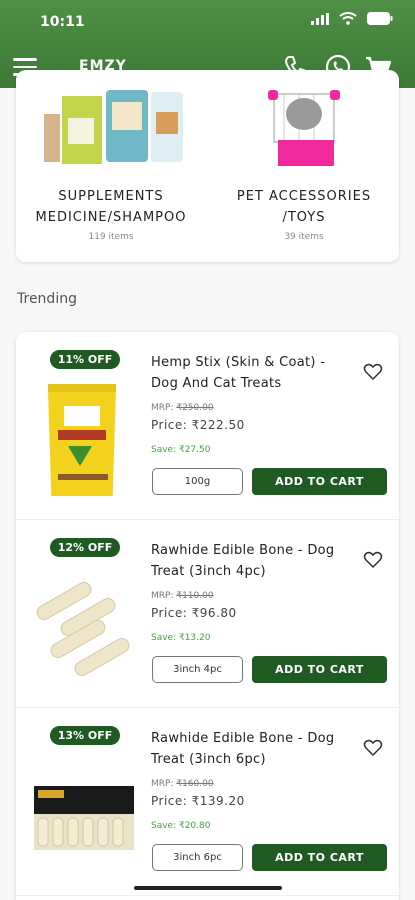  Describe the element at coordinates (182, 784) in the screenshot. I see `product-mrp: MRP: ₹160.00` at that location.